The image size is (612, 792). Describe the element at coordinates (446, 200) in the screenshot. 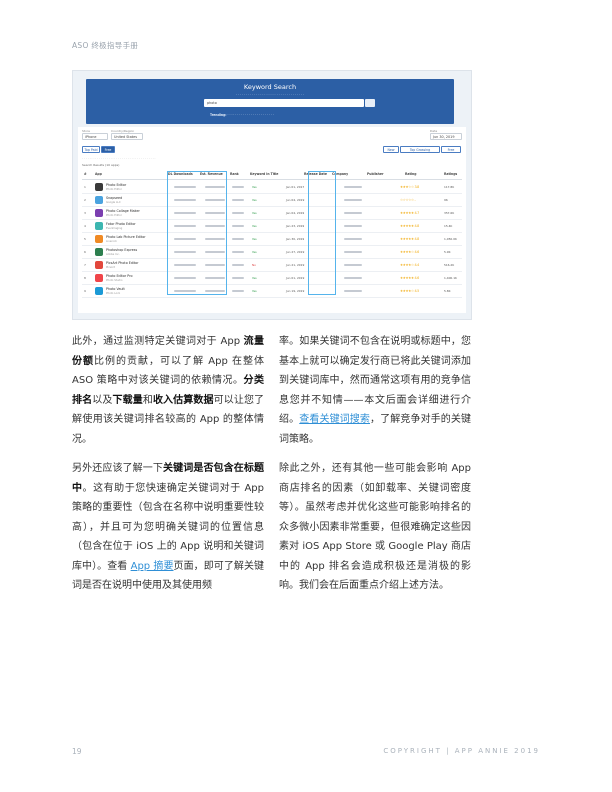

I see `ratings-count: 96` at that location.